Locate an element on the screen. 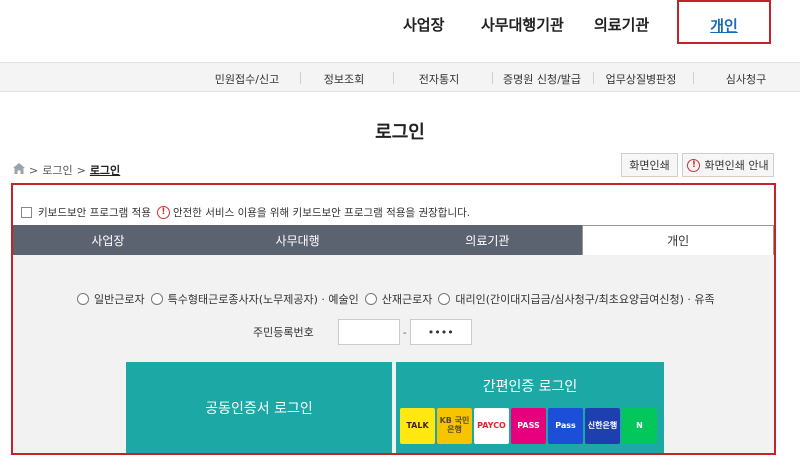 The image size is (800, 465). print-label: 화면인쇄 is located at coordinates (649, 165).